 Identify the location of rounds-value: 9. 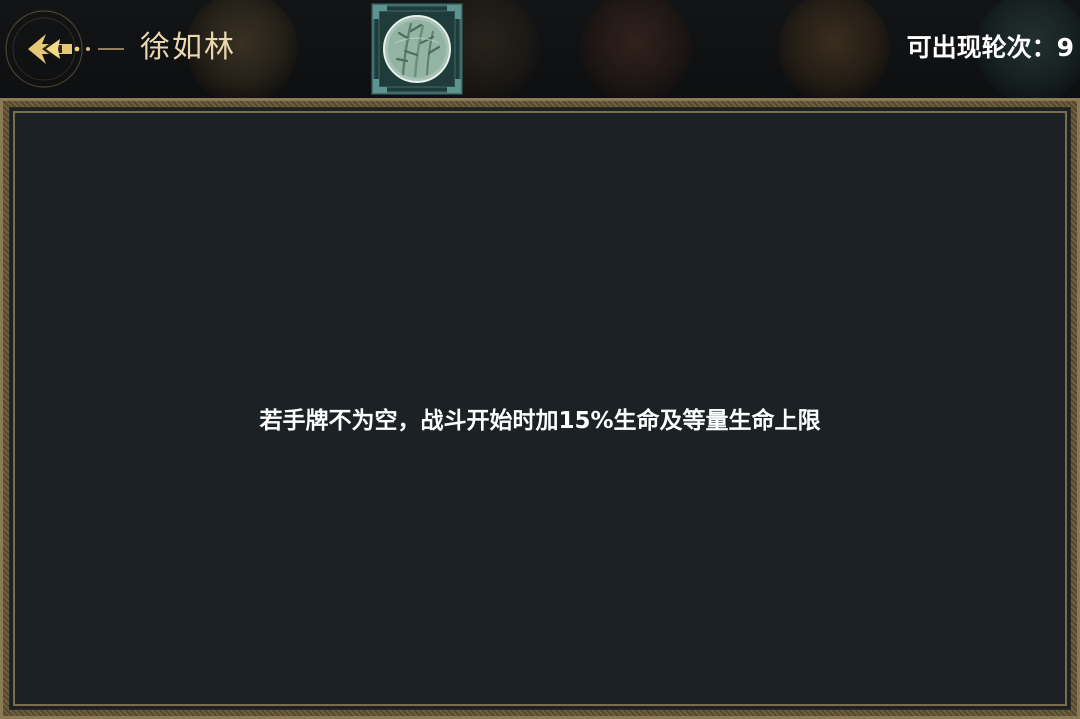
(1065, 47).